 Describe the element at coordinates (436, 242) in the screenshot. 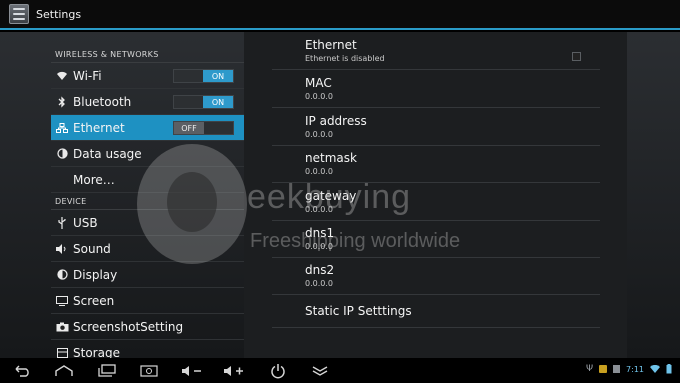

I see `info-row-dns1: dns1 0.0.0.0` at that location.